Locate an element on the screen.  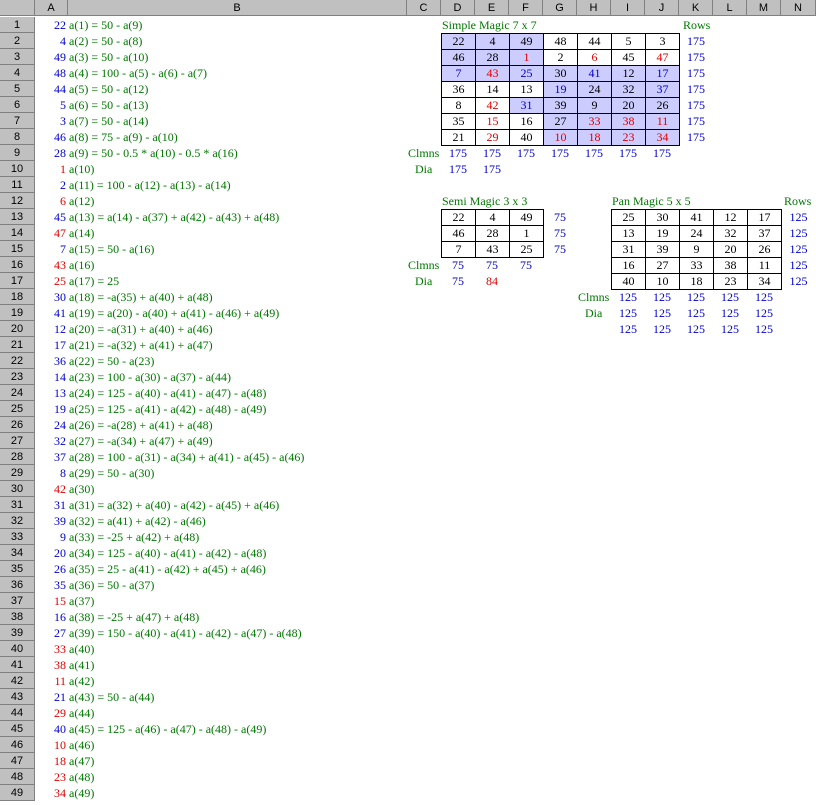
pan-column-sum: 125 is located at coordinates (662, 297).